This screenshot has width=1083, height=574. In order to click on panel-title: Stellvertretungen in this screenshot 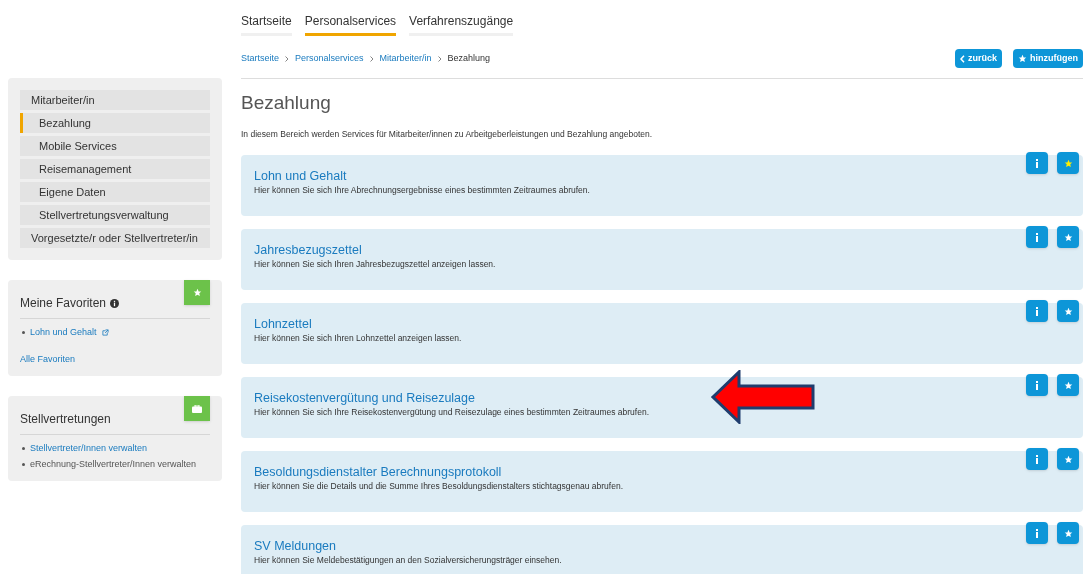, I will do `click(65, 419)`.